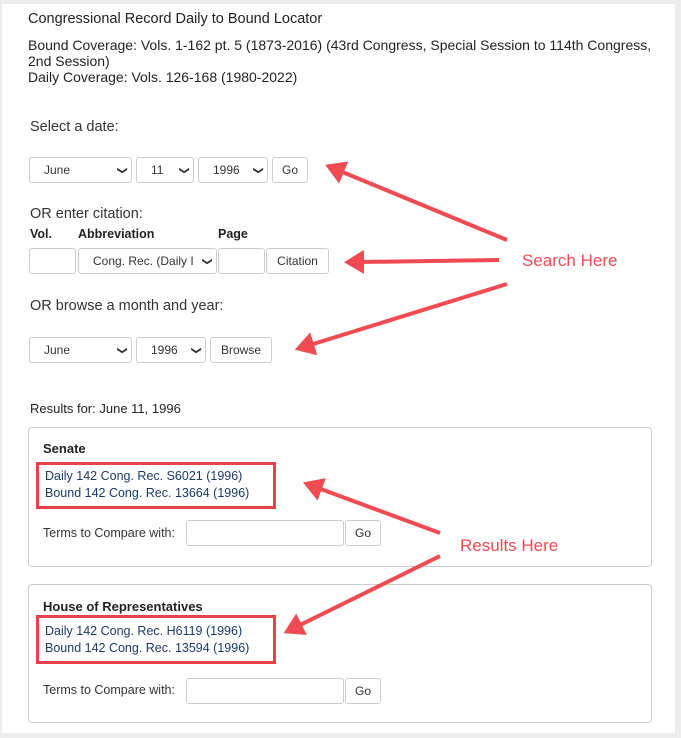 This screenshot has width=681, height=738. Describe the element at coordinates (363, 533) in the screenshot. I see `senate-go-button: Go` at that location.